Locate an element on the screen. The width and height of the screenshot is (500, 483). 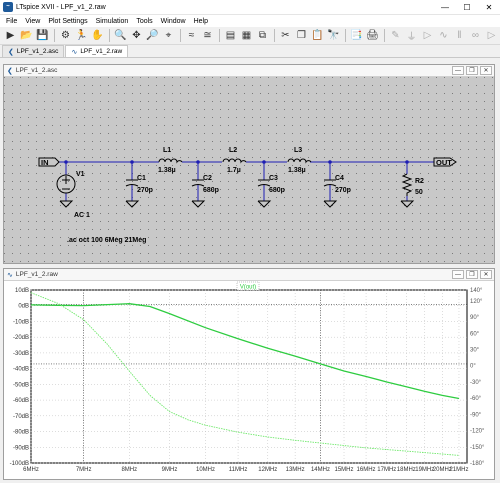
x-tick-label: 14MHz is located at coordinates (320, 470).